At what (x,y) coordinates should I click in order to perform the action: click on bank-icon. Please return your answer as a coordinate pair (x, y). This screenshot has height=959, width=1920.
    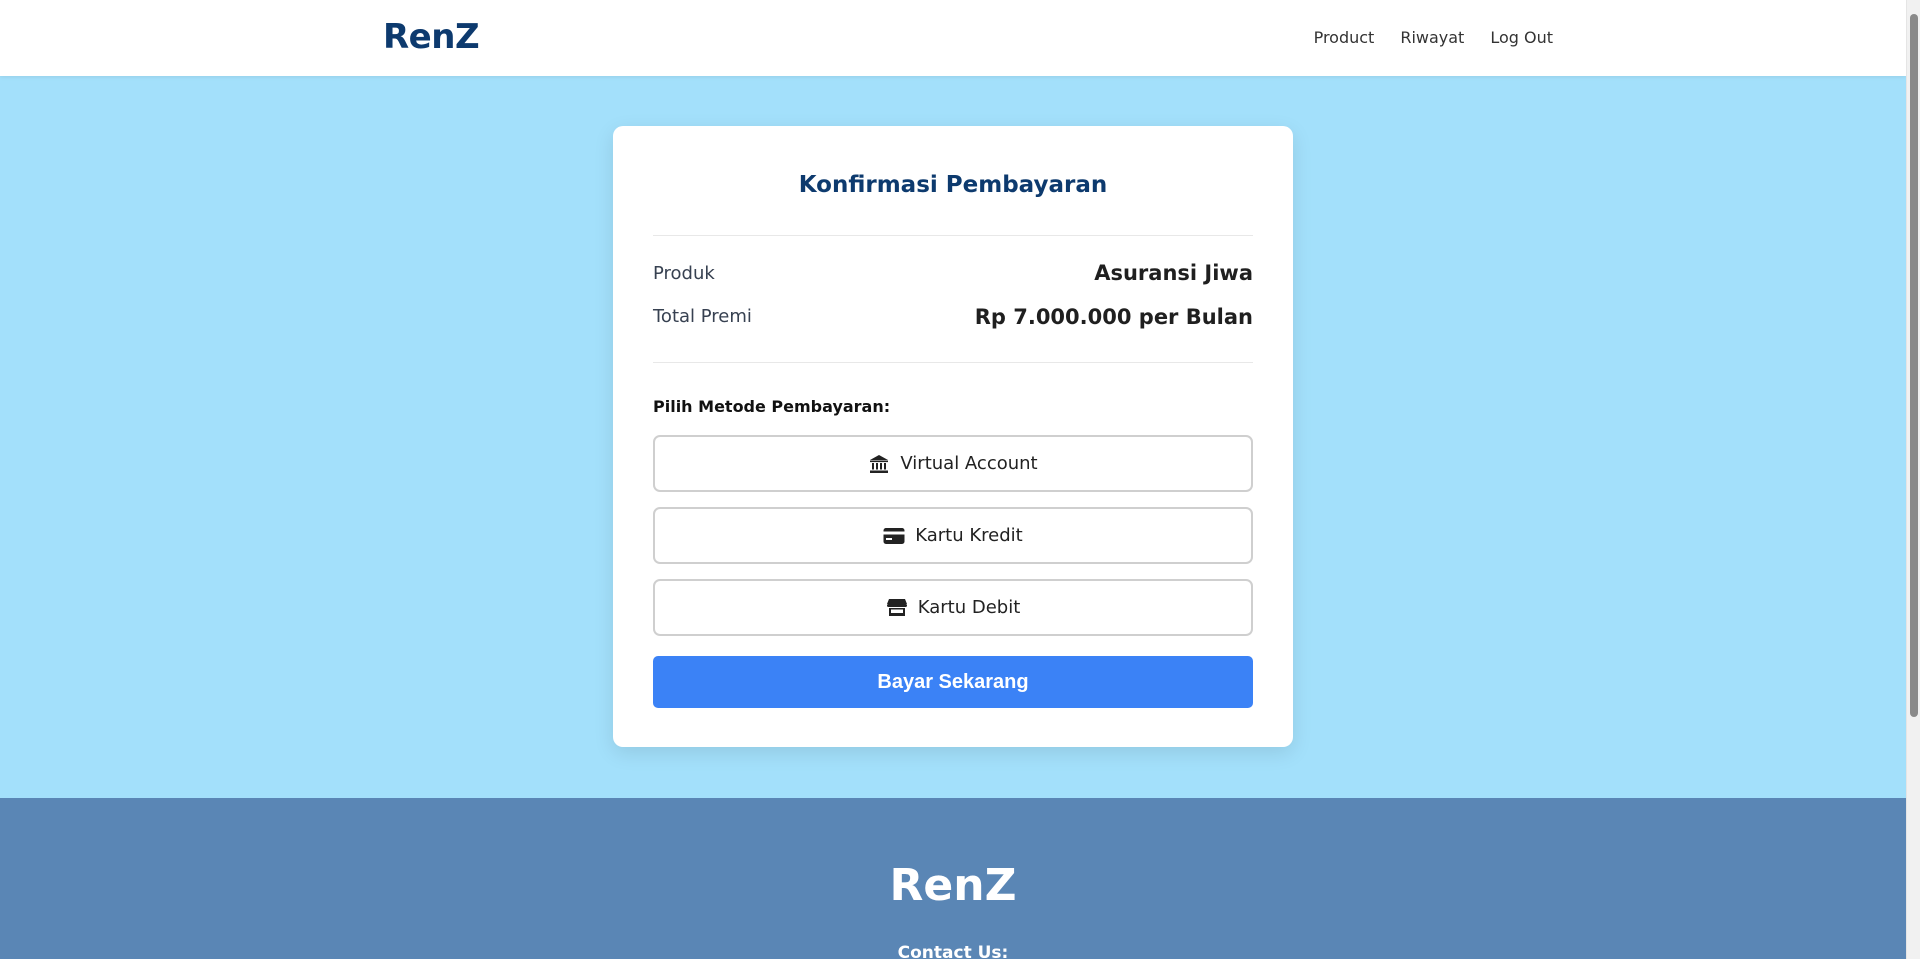
    Looking at the image, I should click on (879, 464).